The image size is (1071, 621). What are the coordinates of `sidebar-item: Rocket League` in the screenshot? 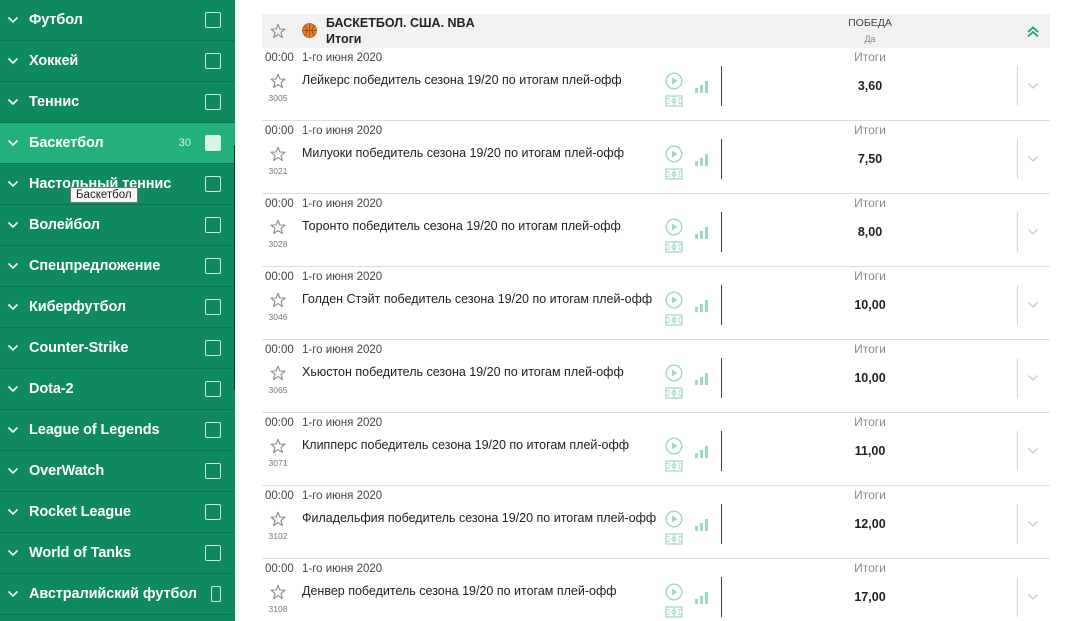 It's located at (117, 512).